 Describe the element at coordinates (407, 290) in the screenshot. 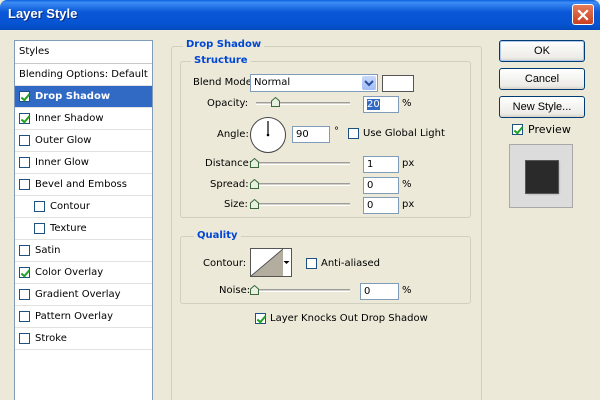

I see `noise-unit: %` at that location.